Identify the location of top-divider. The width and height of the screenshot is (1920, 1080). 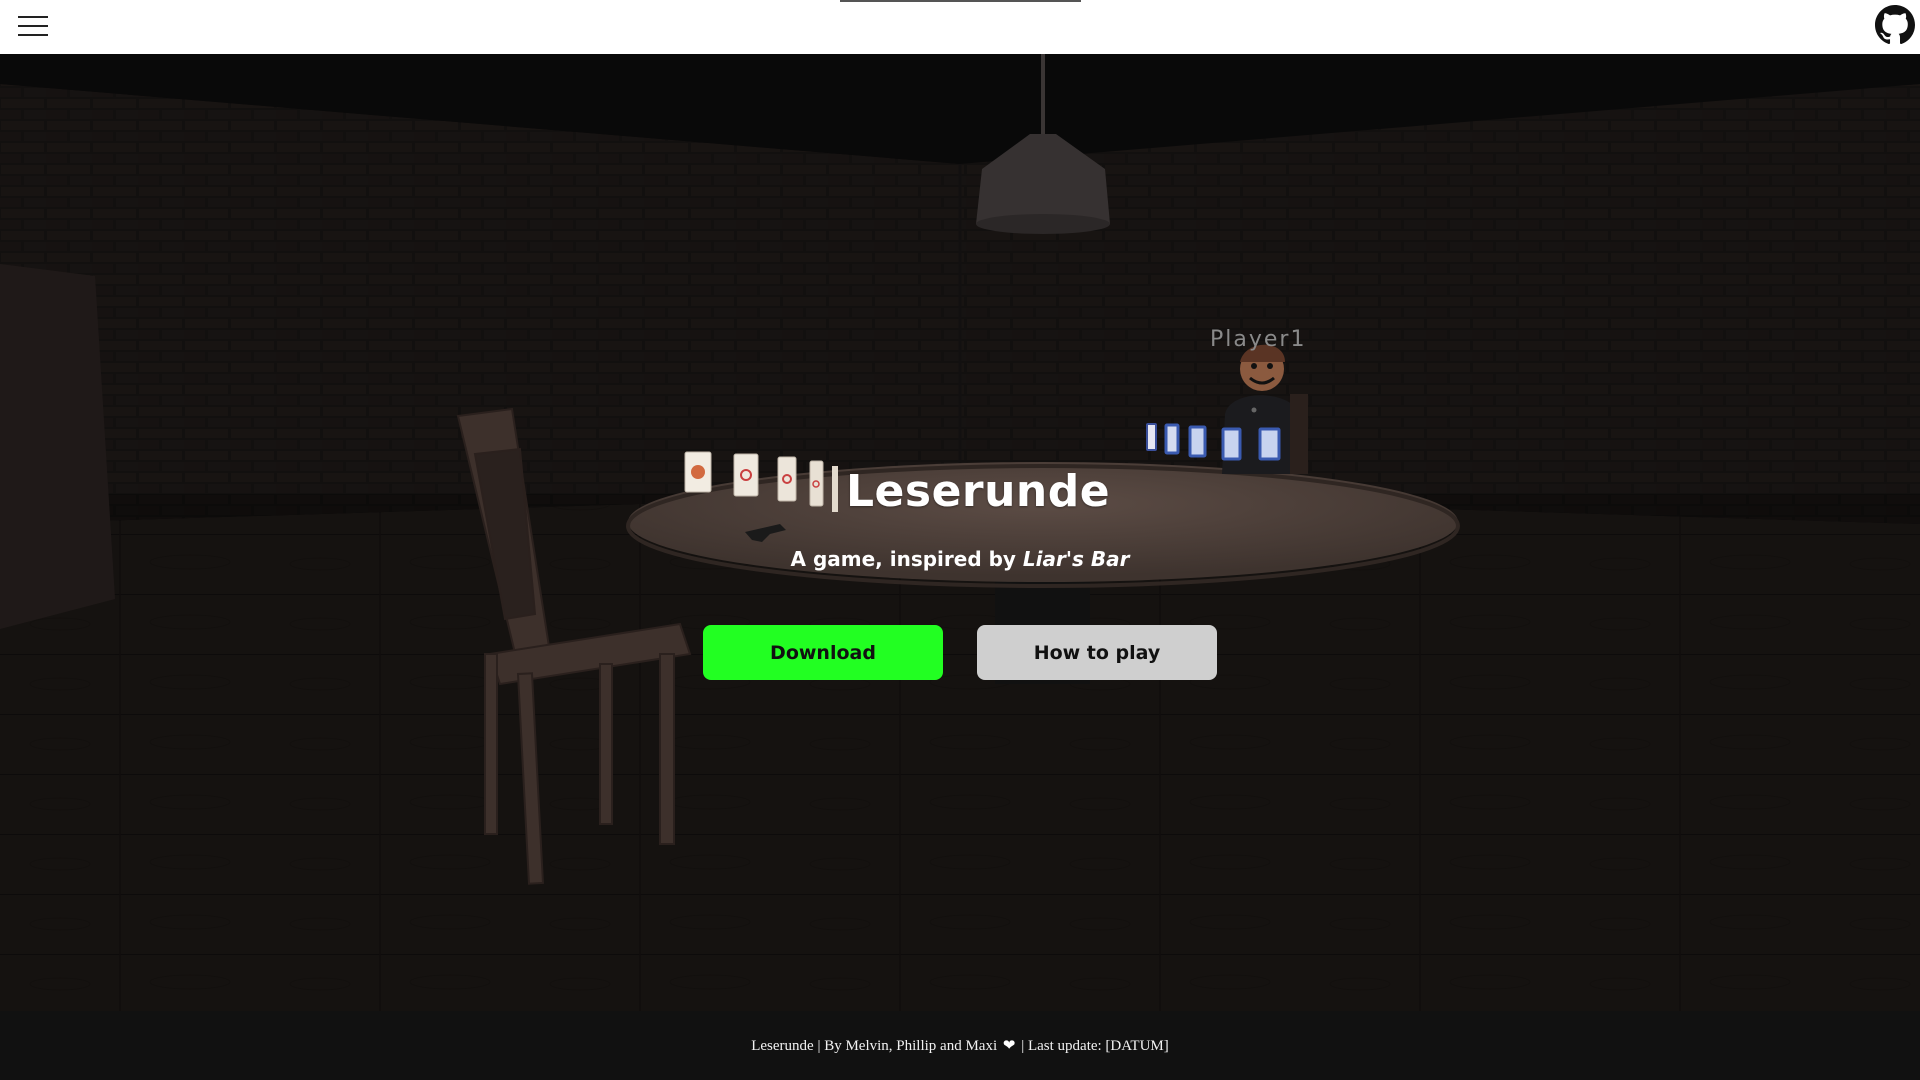
(960, 1).